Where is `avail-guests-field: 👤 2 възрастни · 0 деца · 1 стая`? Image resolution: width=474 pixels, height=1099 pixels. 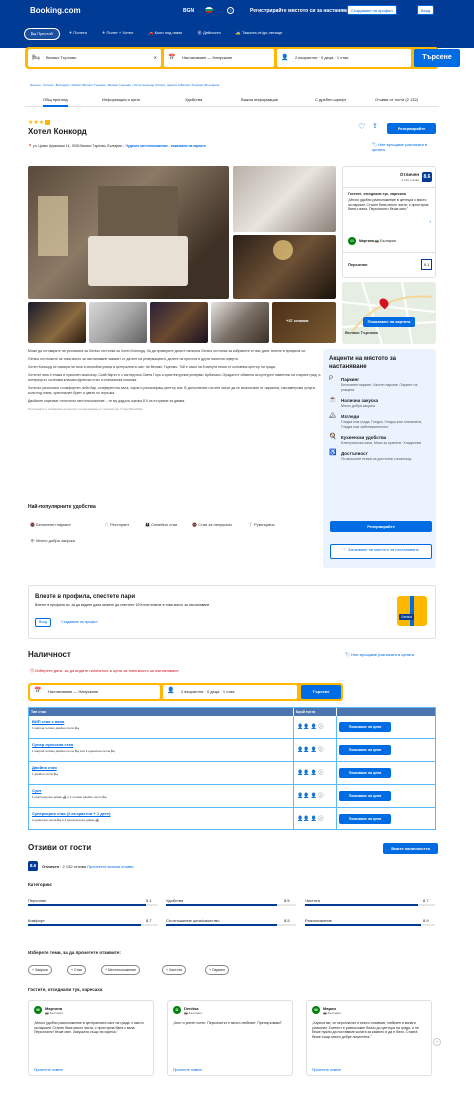 avail-guests-field: 👤 2 възрастни · 0 деца · 1 стая is located at coordinates (230, 692).